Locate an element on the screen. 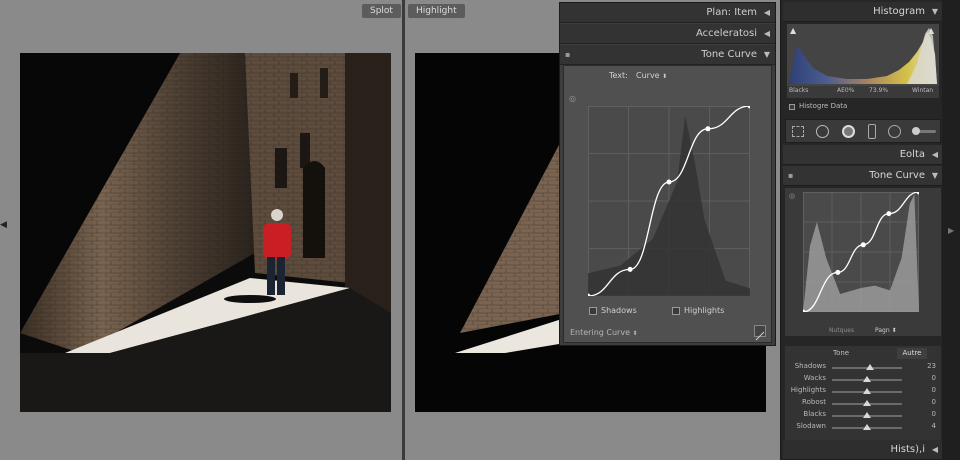 This screenshot has width=960, height=460. histogram-graph: ▲ ▲ is located at coordinates (863, 55).